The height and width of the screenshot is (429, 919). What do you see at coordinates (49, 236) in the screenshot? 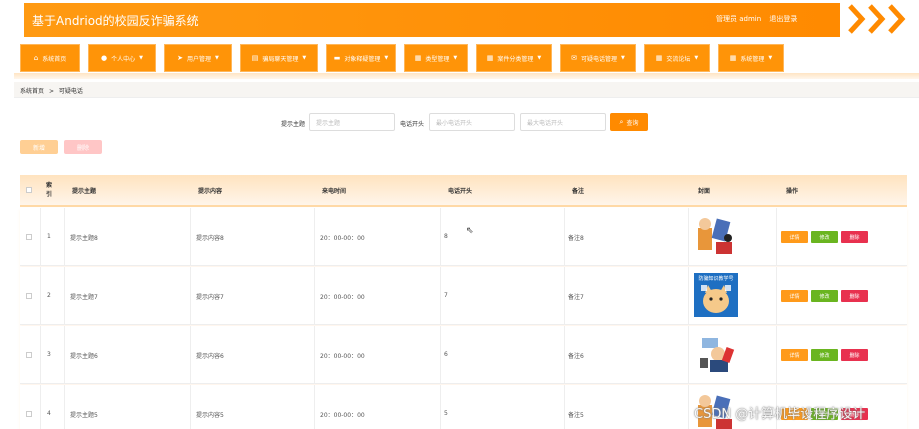
I see `cell-index: 1` at bounding box center [49, 236].